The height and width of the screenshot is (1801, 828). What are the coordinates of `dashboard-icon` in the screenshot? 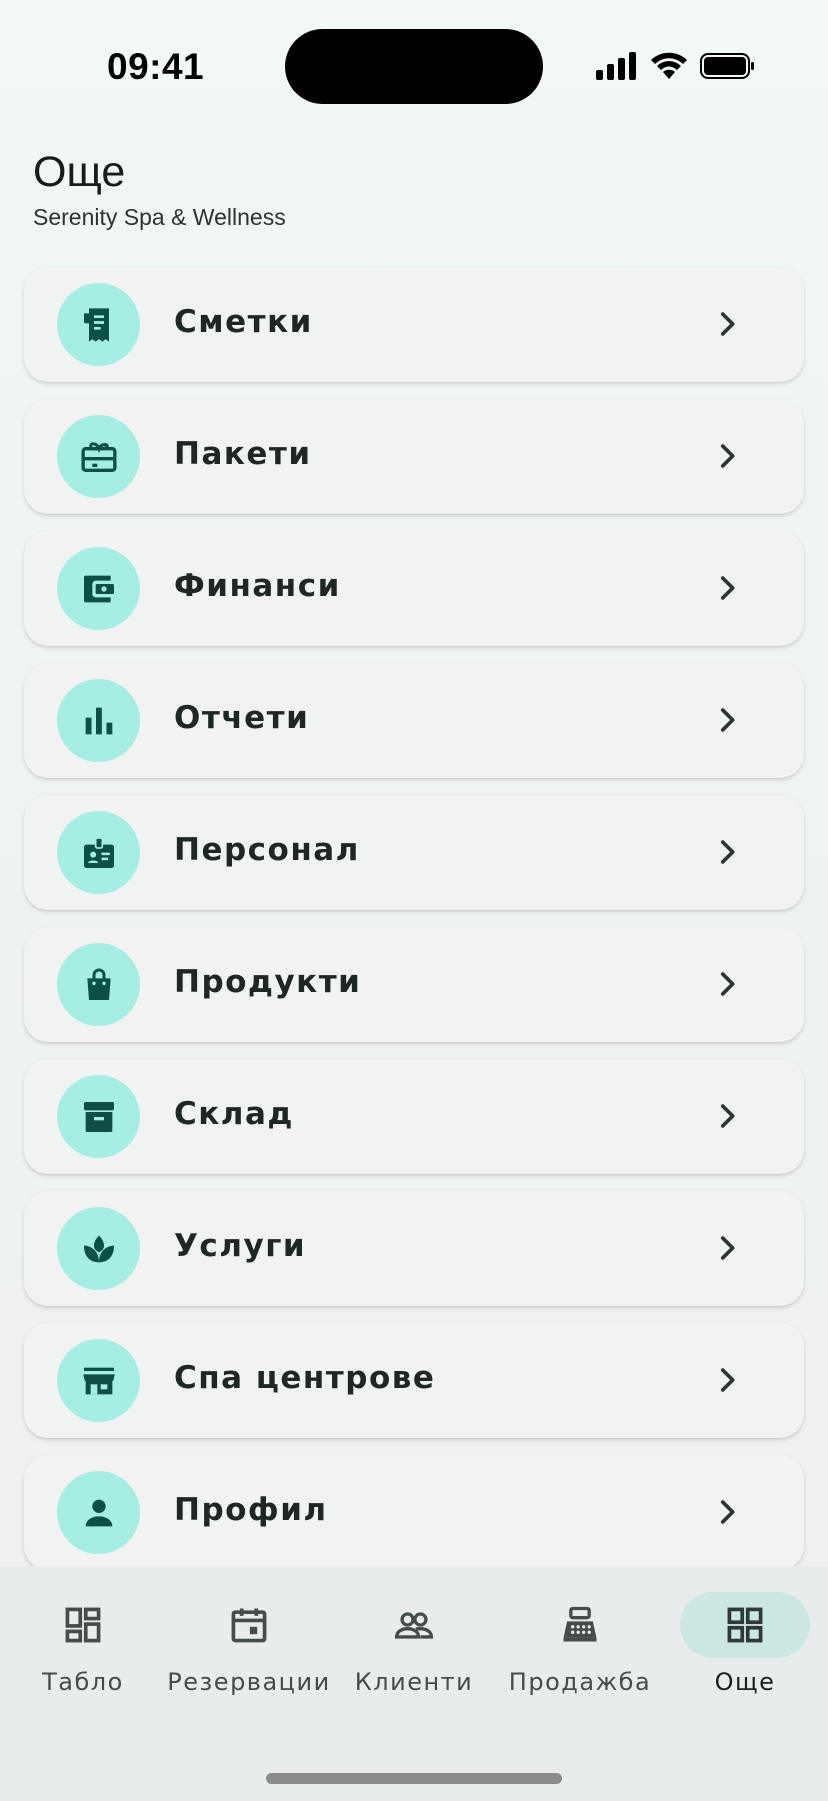 It's located at (83, 1625).